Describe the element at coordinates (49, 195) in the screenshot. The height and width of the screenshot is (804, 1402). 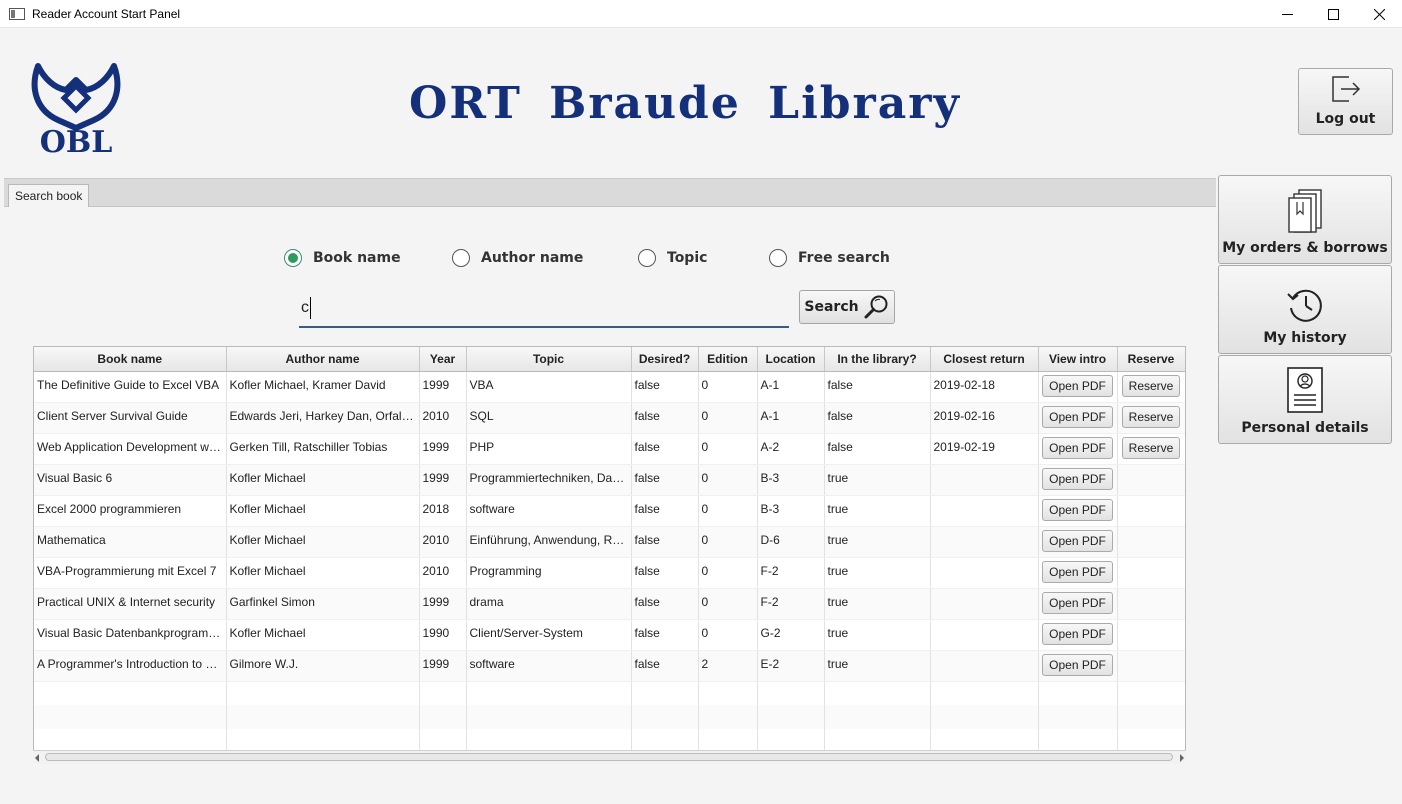
I see `tab-search-book: Search book` at that location.